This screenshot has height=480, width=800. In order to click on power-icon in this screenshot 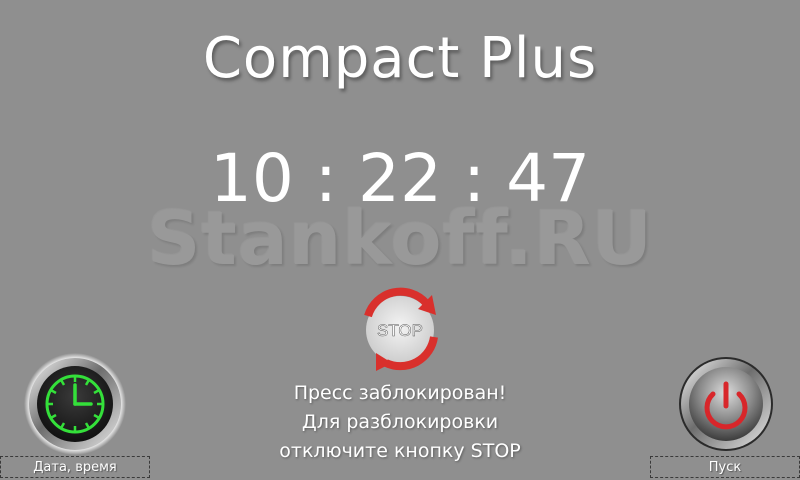, I will do `click(726, 404)`.